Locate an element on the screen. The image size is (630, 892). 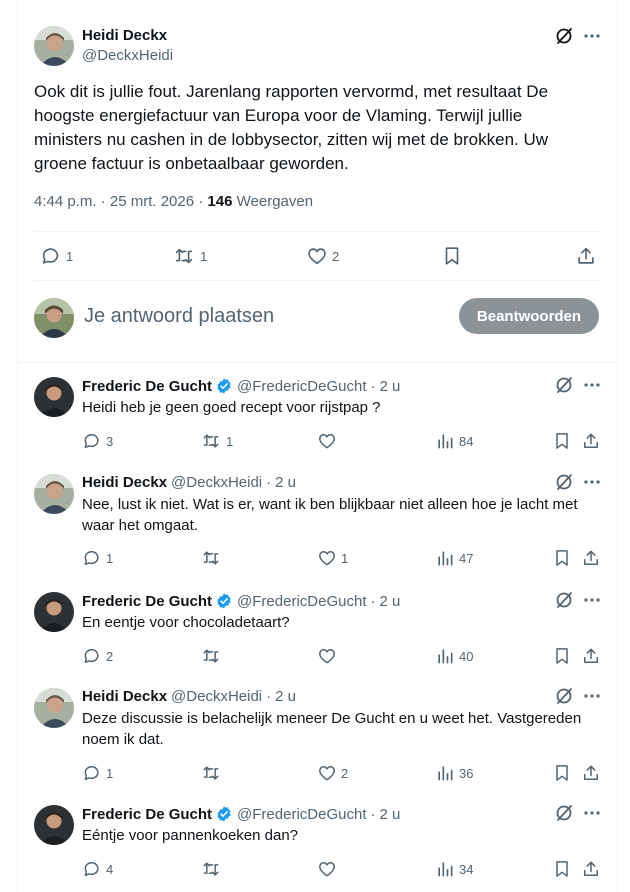
tweet-timestamp: 4:44 p.m. · 25 mrt. 2026 · is located at coordinates (118, 201).